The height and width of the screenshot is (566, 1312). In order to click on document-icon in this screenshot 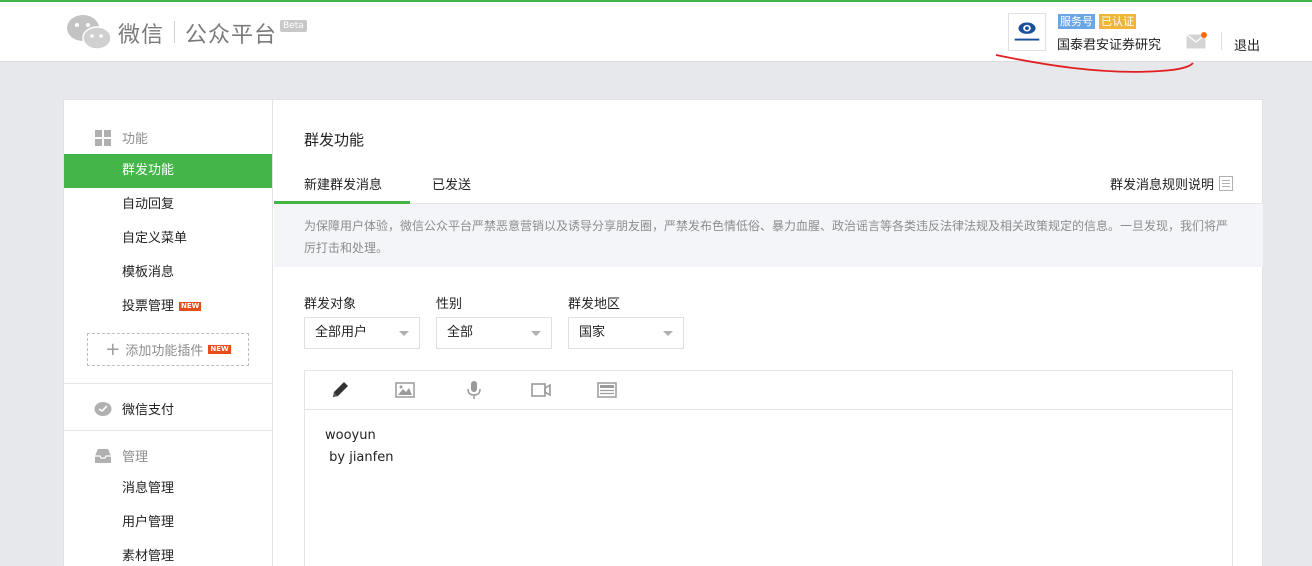, I will do `click(1226, 183)`.